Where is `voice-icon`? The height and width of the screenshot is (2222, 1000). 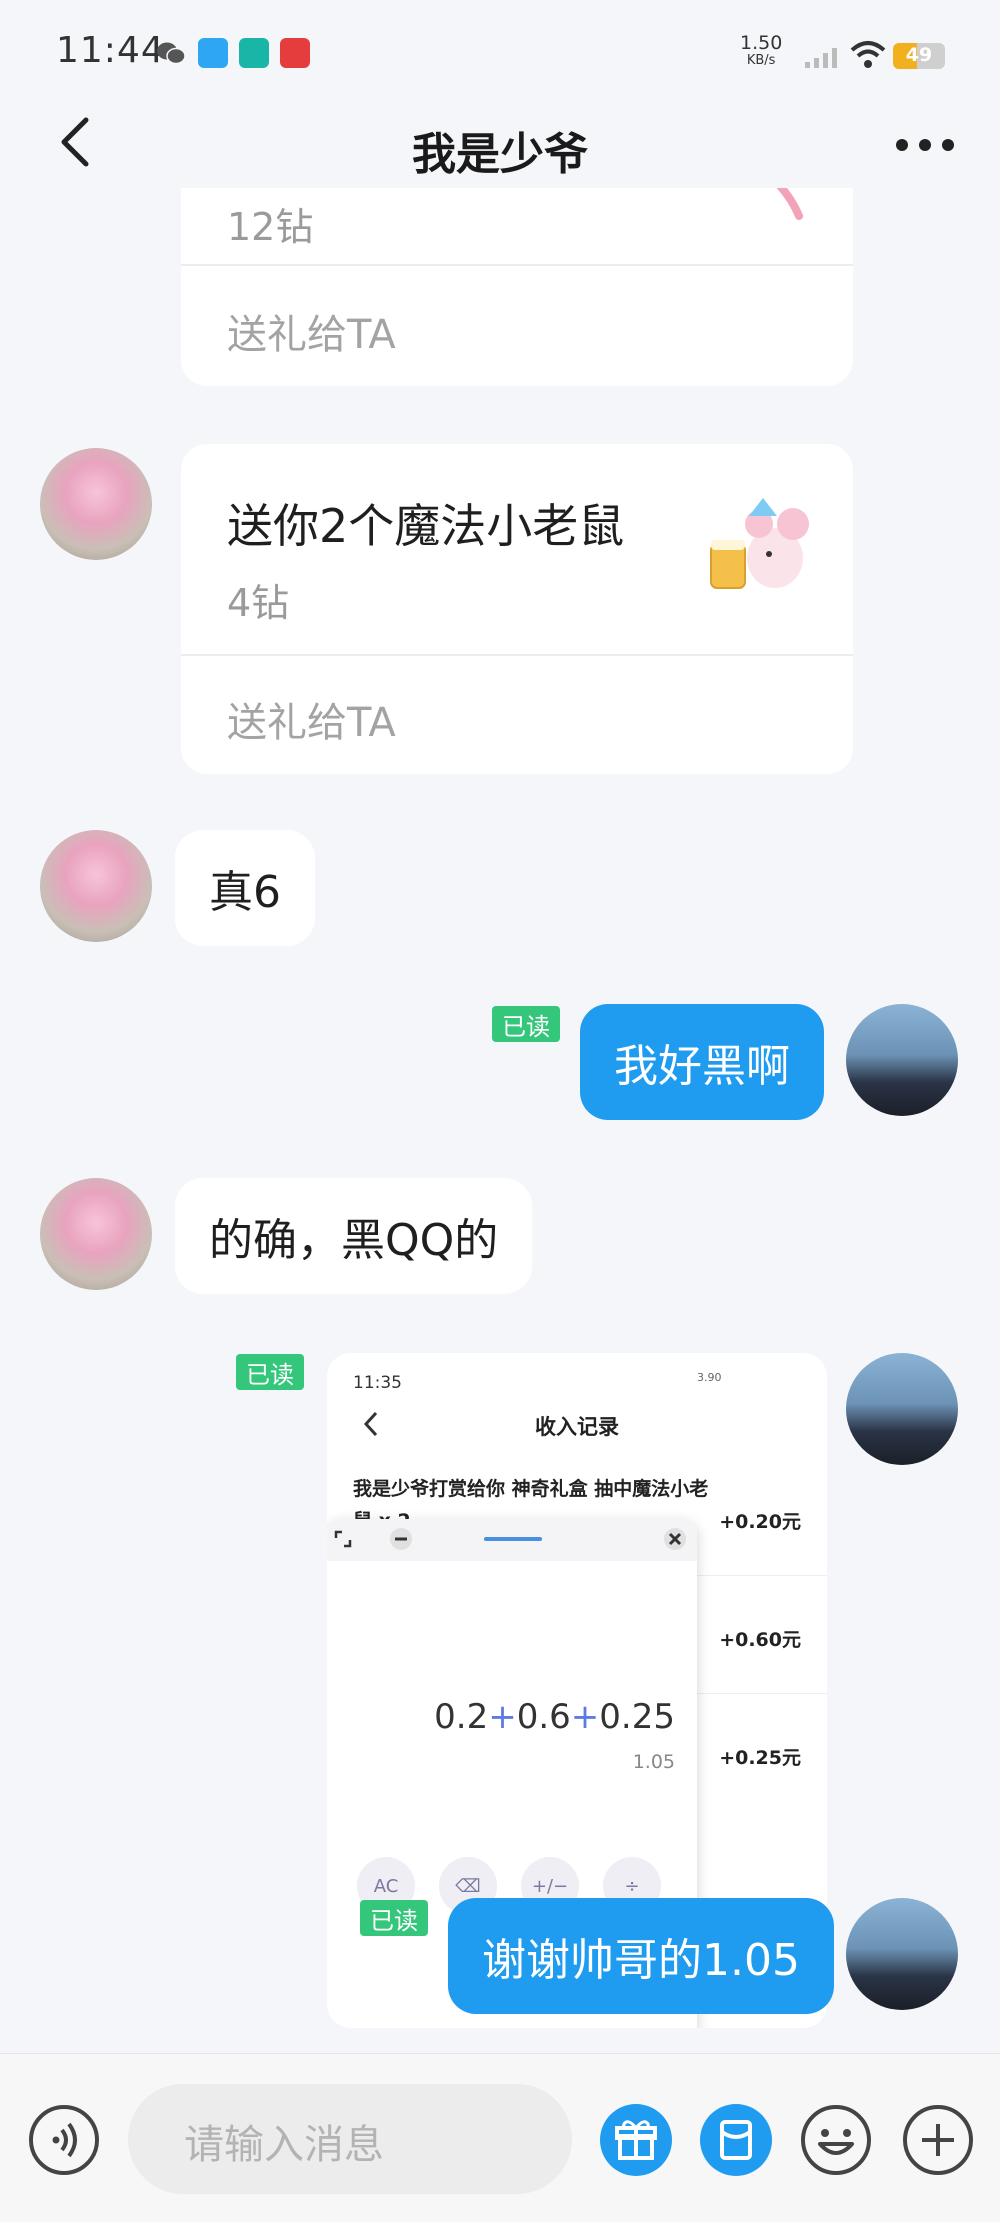
voice-icon is located at coordinates (64, 2140).